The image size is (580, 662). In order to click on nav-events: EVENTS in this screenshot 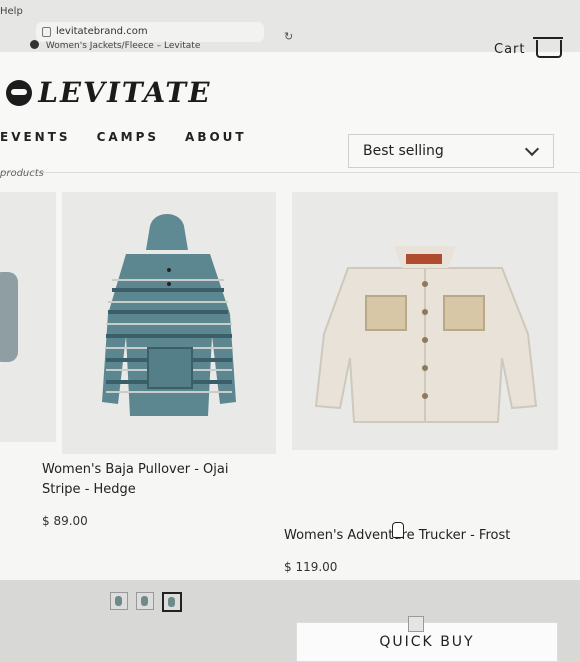, I will do `click(35, 137)`.